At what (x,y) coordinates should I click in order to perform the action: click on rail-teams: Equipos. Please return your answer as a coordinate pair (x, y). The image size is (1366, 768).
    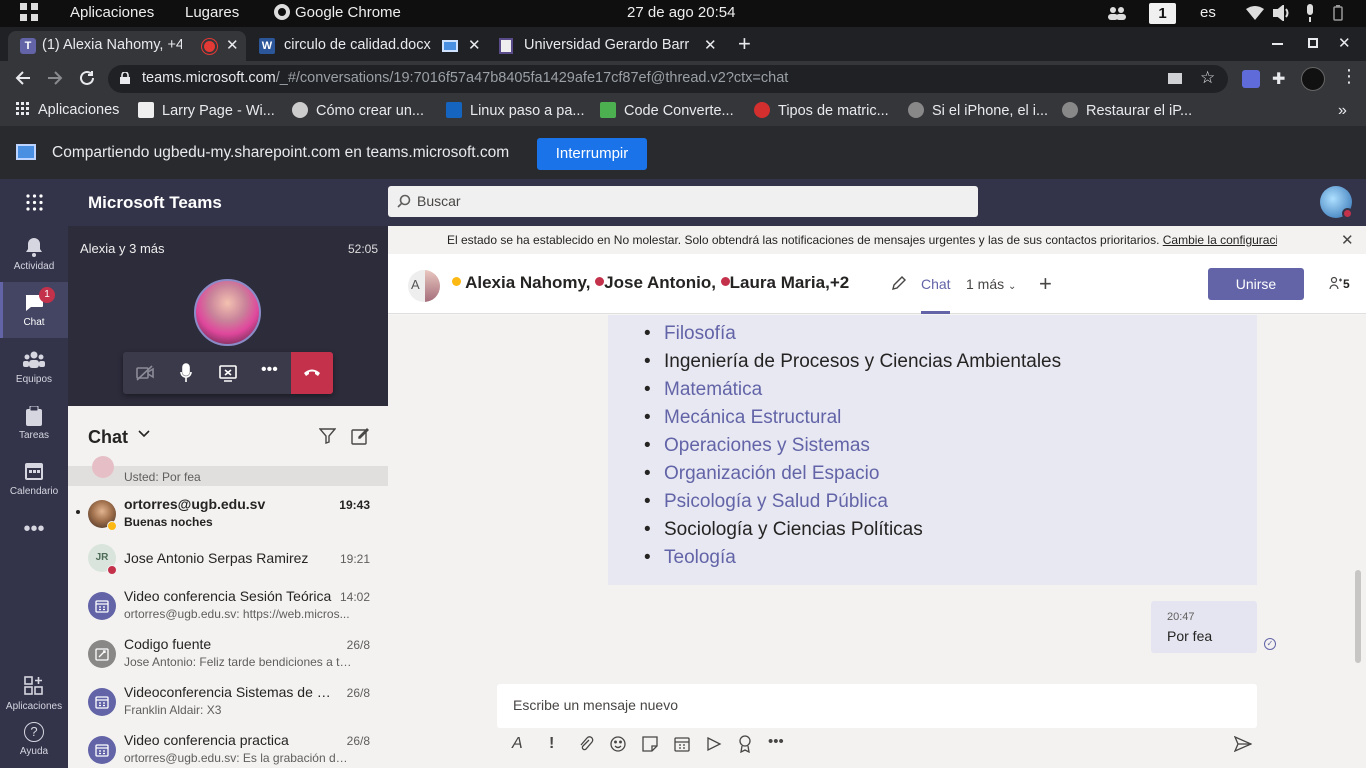
    Looking at the image, I should click on (34, 366).